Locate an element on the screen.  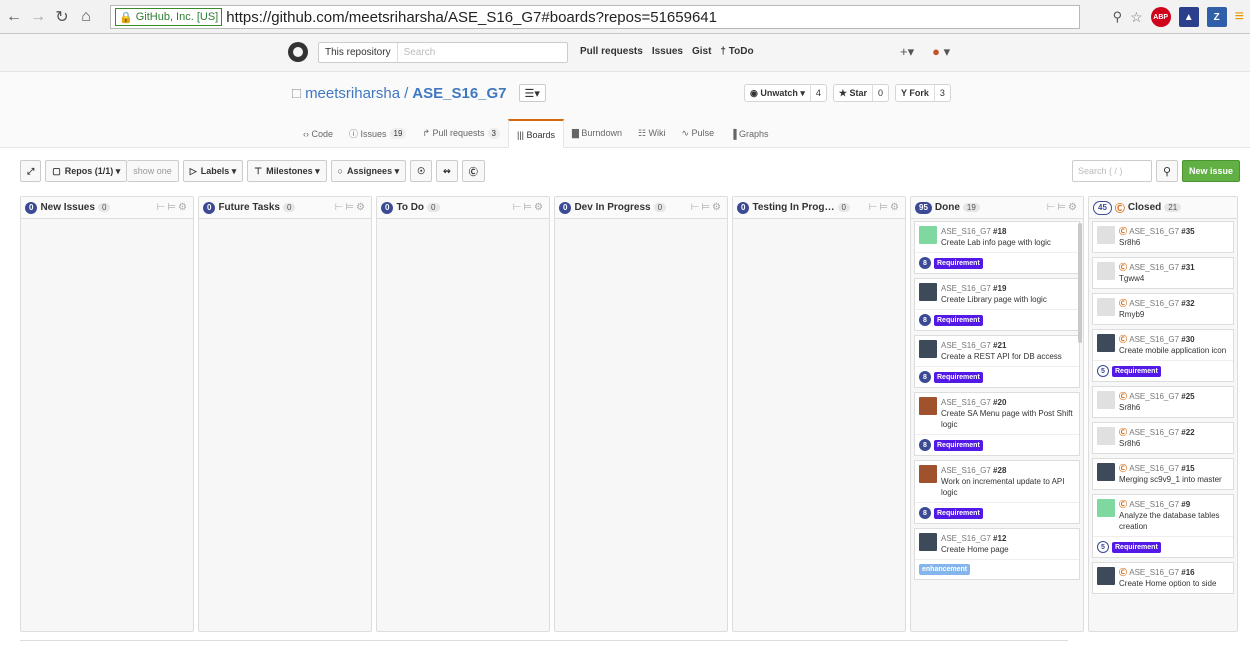
repo-owner-link: meetsriharsha is located at coordinates (352, 93).